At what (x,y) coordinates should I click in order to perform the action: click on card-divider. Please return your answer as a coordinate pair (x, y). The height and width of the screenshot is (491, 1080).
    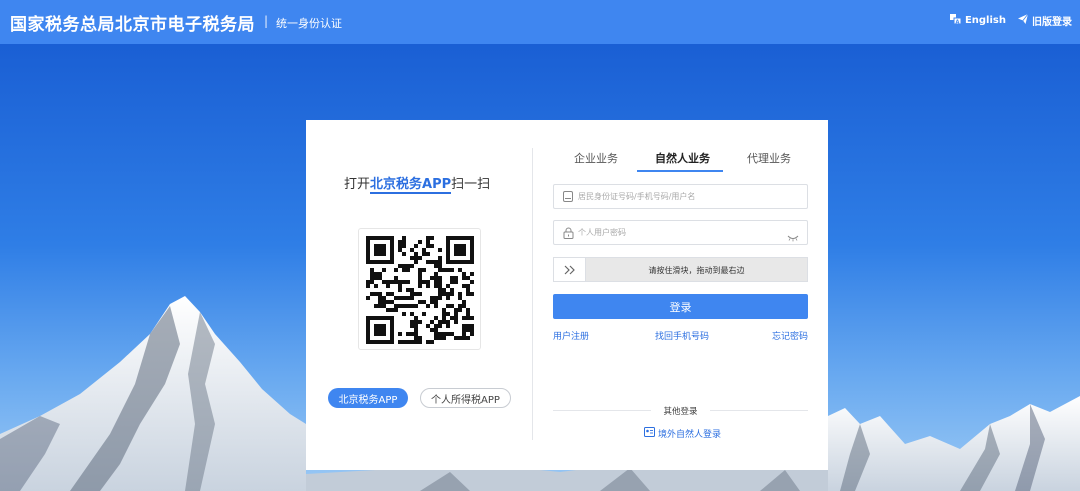
    Looking at the image, I should click on (532, 294).